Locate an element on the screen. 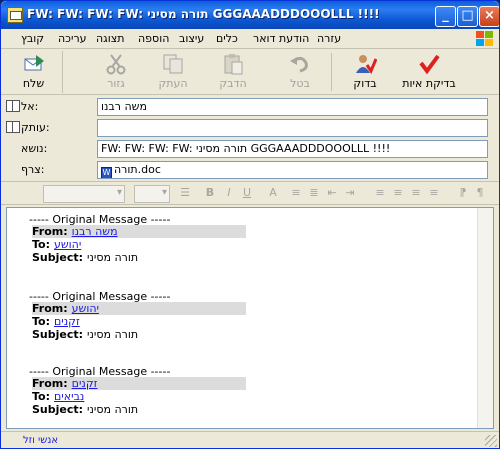  toolbar-divider is located at coordinates (331, 72).